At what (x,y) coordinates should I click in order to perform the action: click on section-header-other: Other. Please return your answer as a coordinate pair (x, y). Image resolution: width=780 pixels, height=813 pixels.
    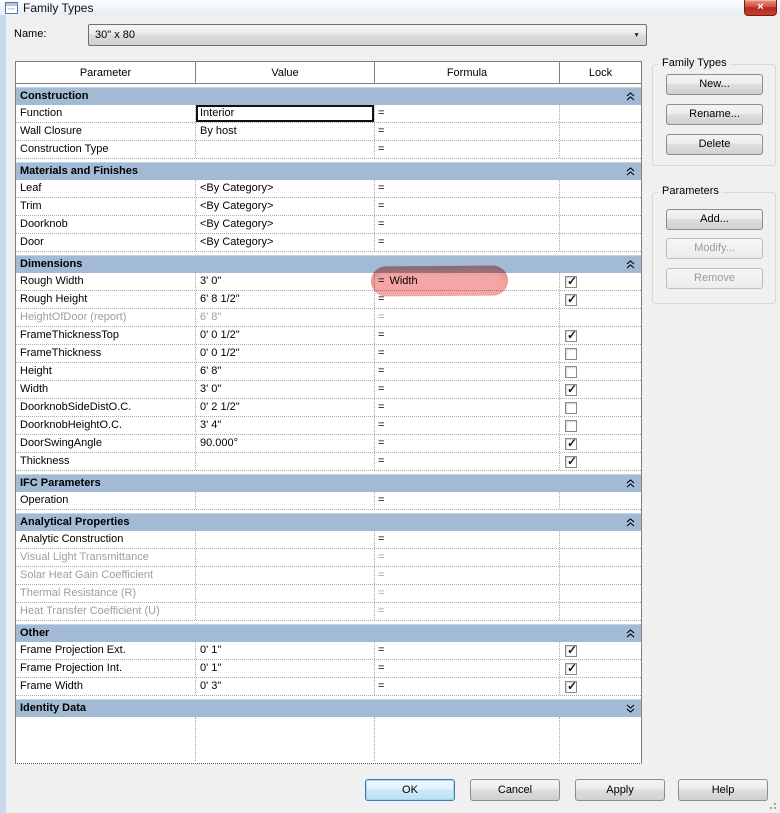
    Looking at the image, I should click on (328, 633).